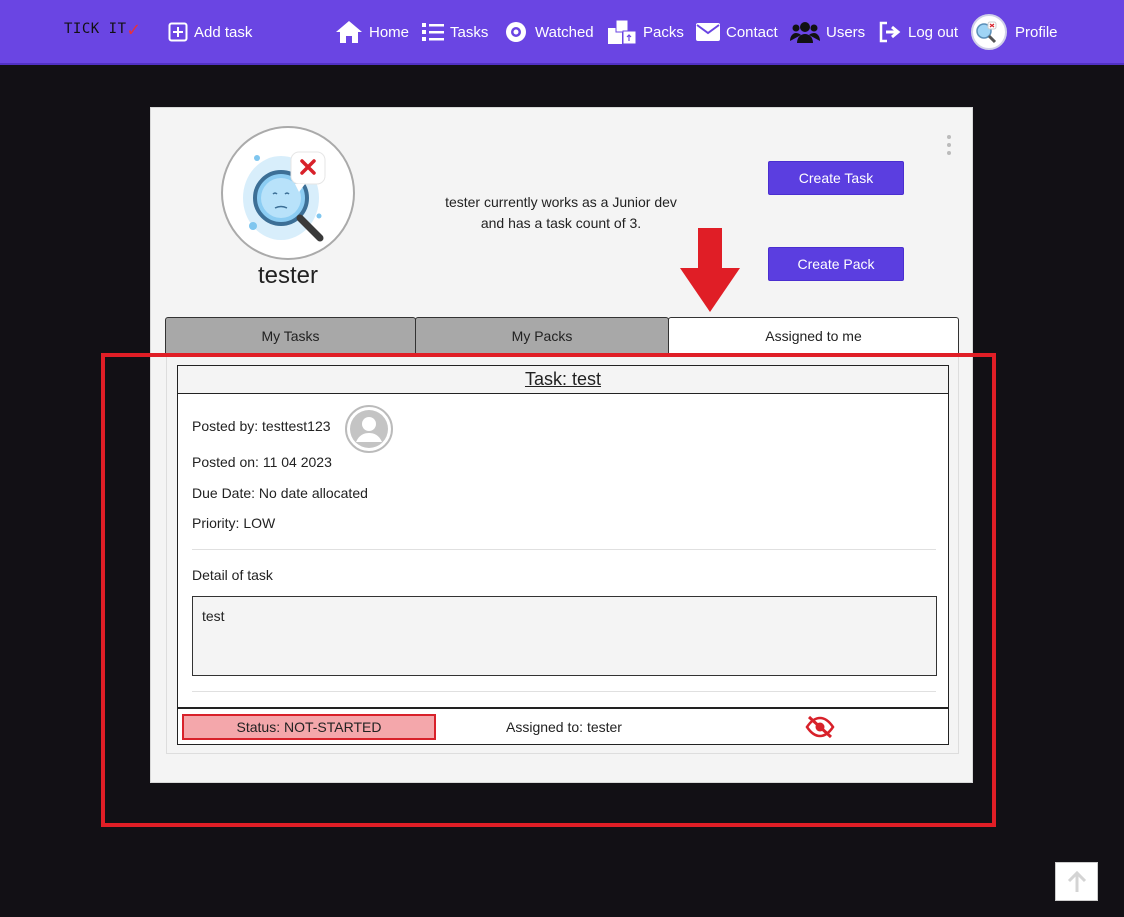 This screenshot has width=1124, height=917. What do you see at coordinates (846, 32) in the screenshot?
I see `nav-users-label: Users` at bounding box center [846, 32].